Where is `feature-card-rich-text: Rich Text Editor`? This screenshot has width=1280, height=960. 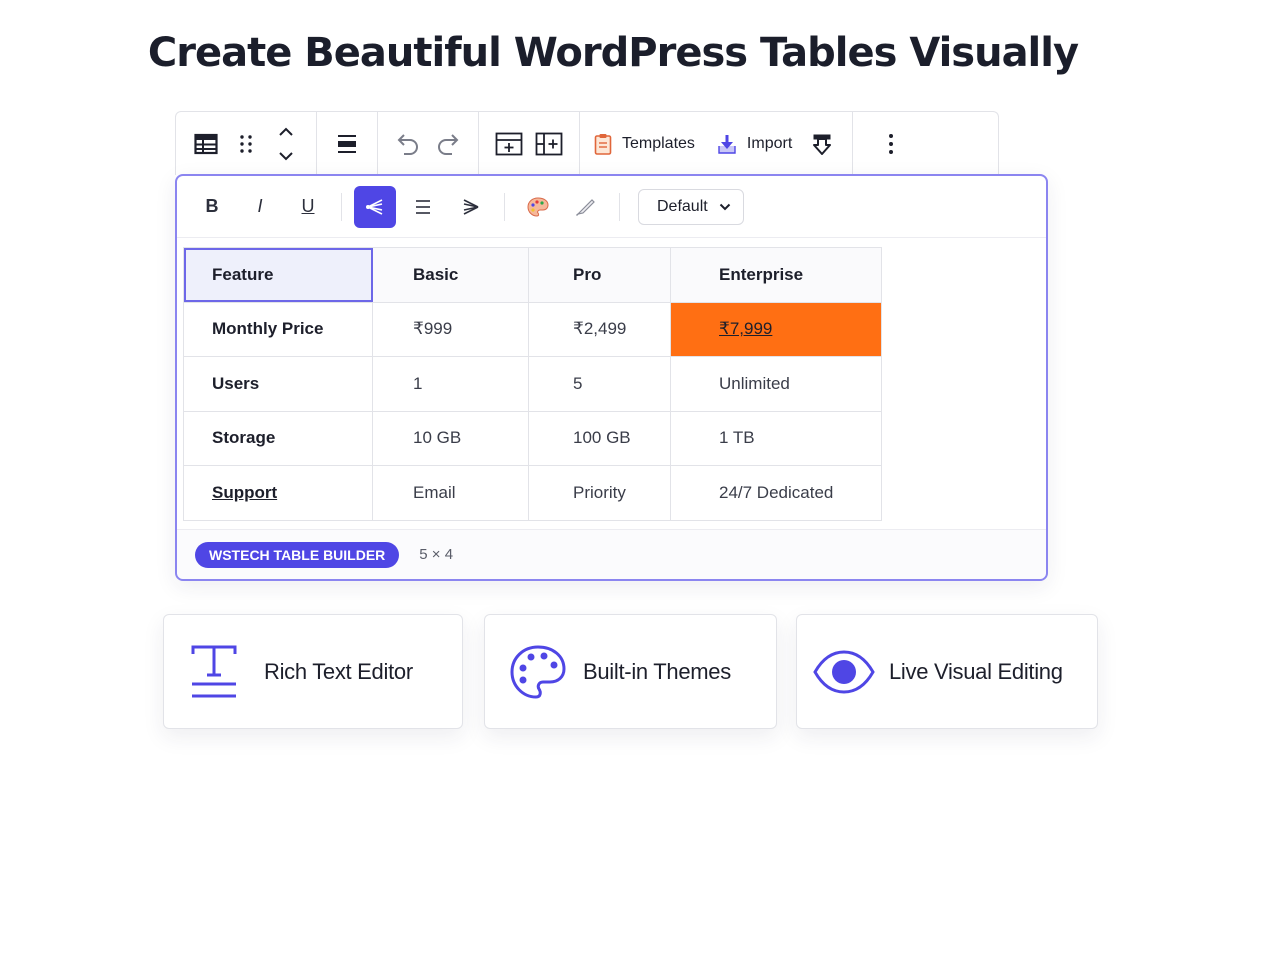
feature-card-rich-text: Rich Text Editor is located at coordinates (313, 671).